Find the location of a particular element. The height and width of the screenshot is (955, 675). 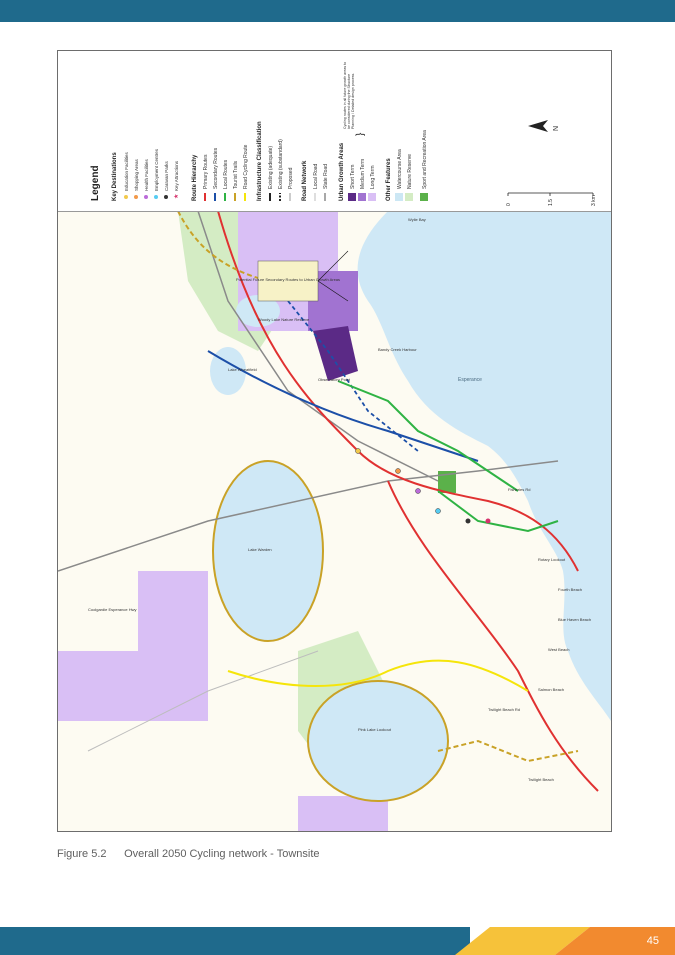

label-rotary-lookout: Rotary Lookout is located at coordinates (552, 559).